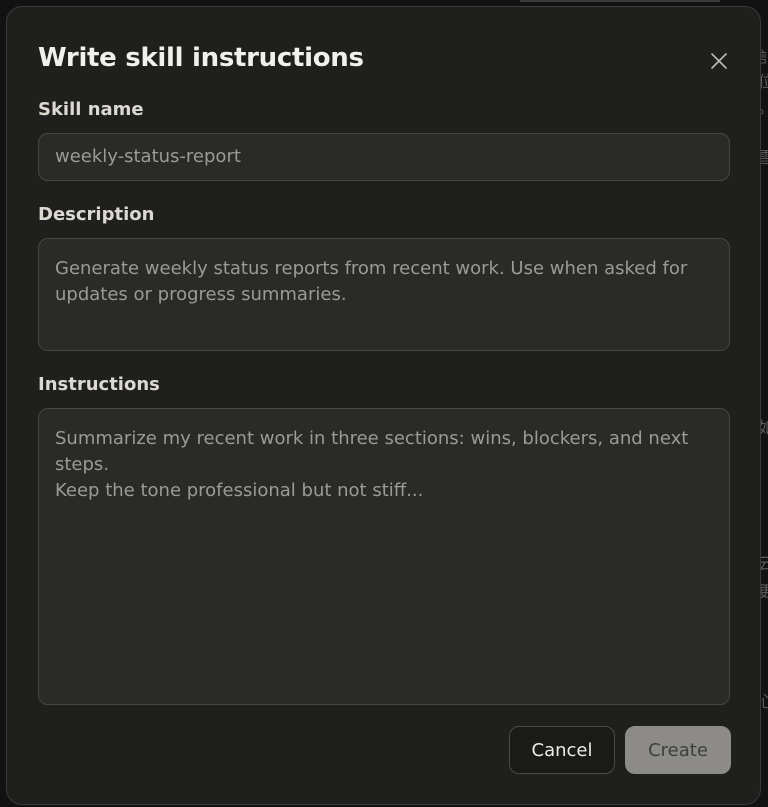 This screenshot has height=807, width=768. Describe the element at coordinates (201, 294) in the screenshot. I see `description-placeholder-line: updates or progress summaries.` at that location.